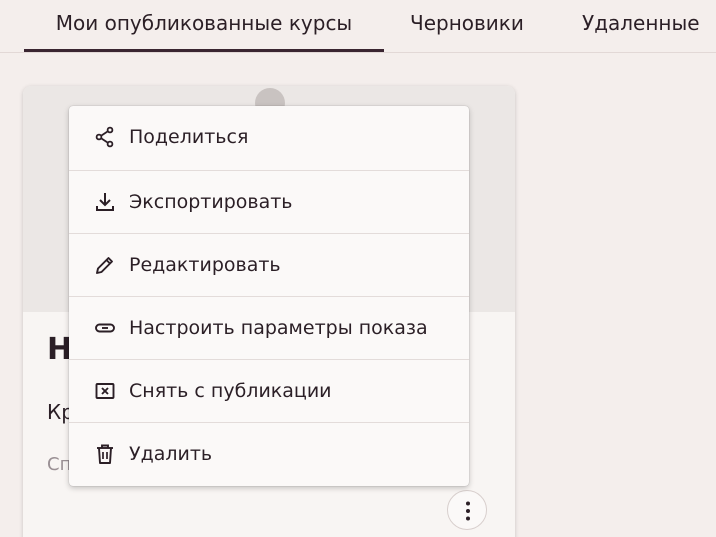 The height and width of the screenshot is (537, 716). I want to click on menu-item-export: Экспортировать, so click(269, 202).